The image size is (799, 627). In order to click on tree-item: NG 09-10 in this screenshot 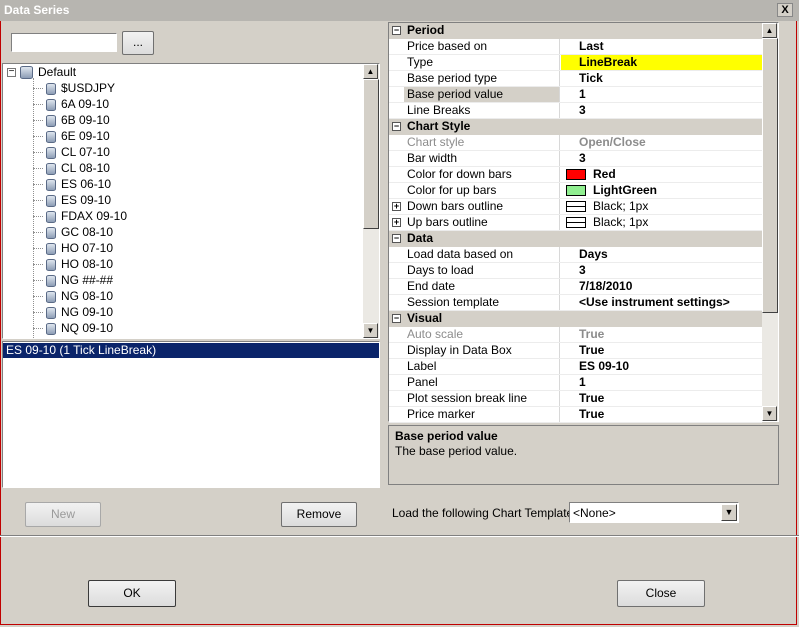, I will do `click(79, 312)`.